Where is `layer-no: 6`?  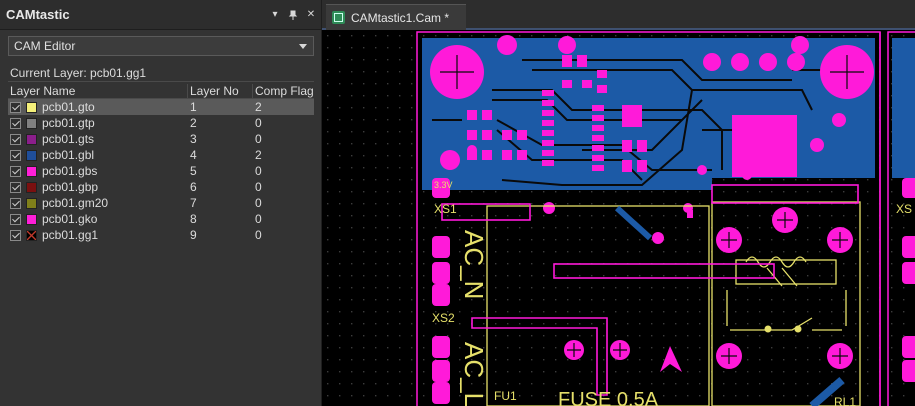 layer-no: 6 is located at coordinates (193, 187).